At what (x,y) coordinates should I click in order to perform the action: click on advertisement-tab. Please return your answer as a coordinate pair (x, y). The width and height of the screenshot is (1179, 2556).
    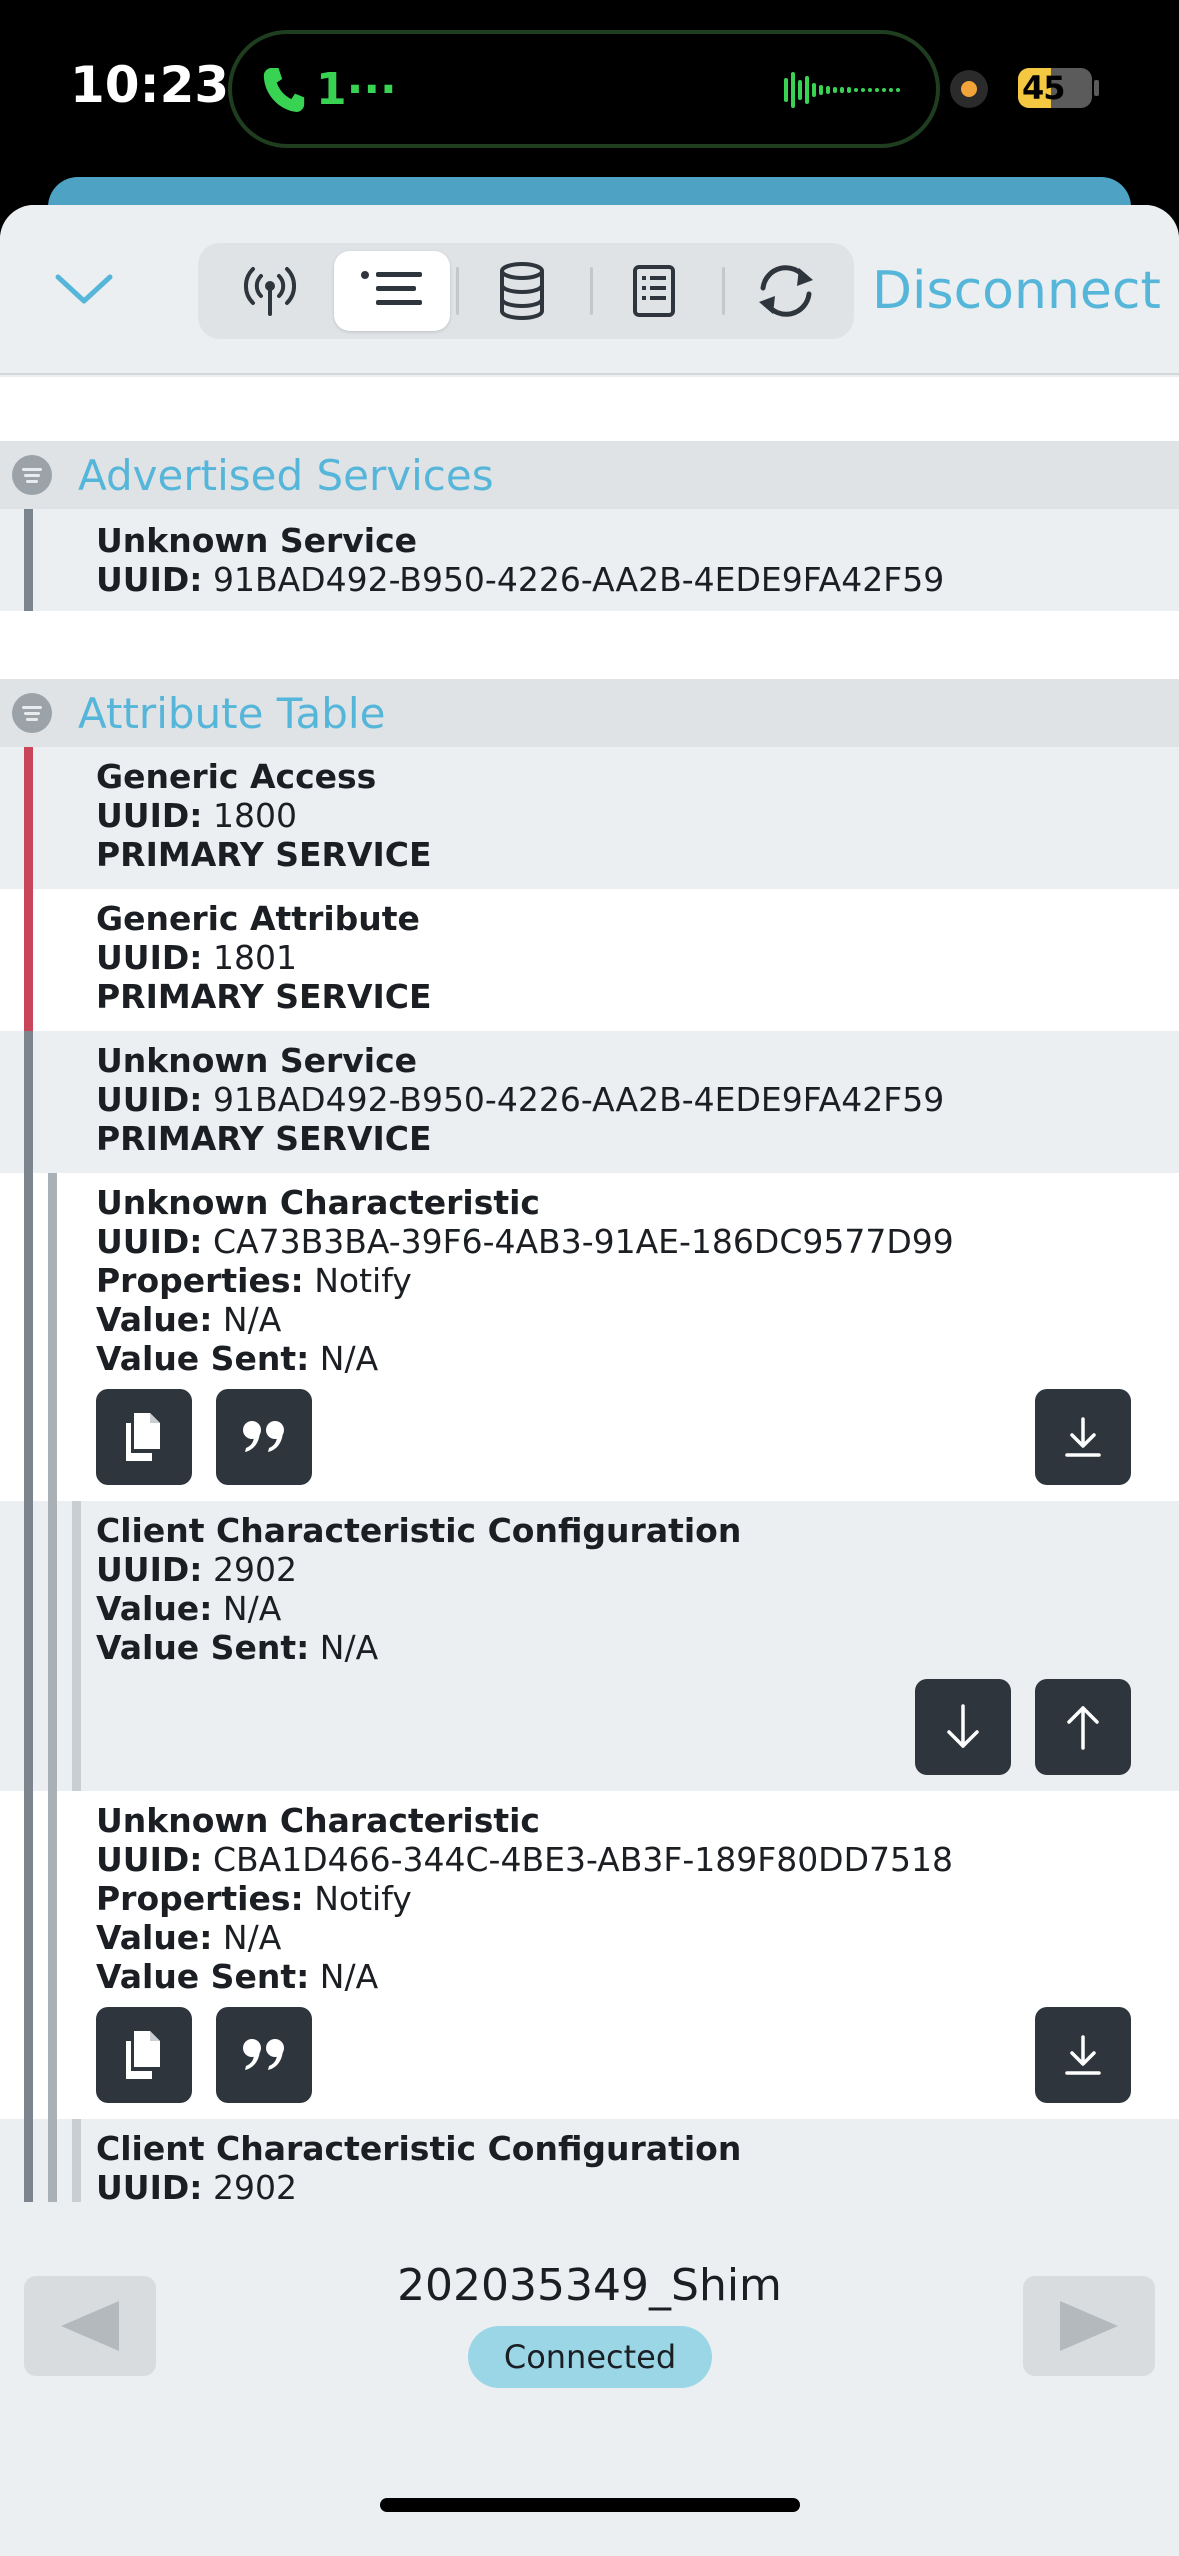
    Looking at the image, I should click on (270, 291).